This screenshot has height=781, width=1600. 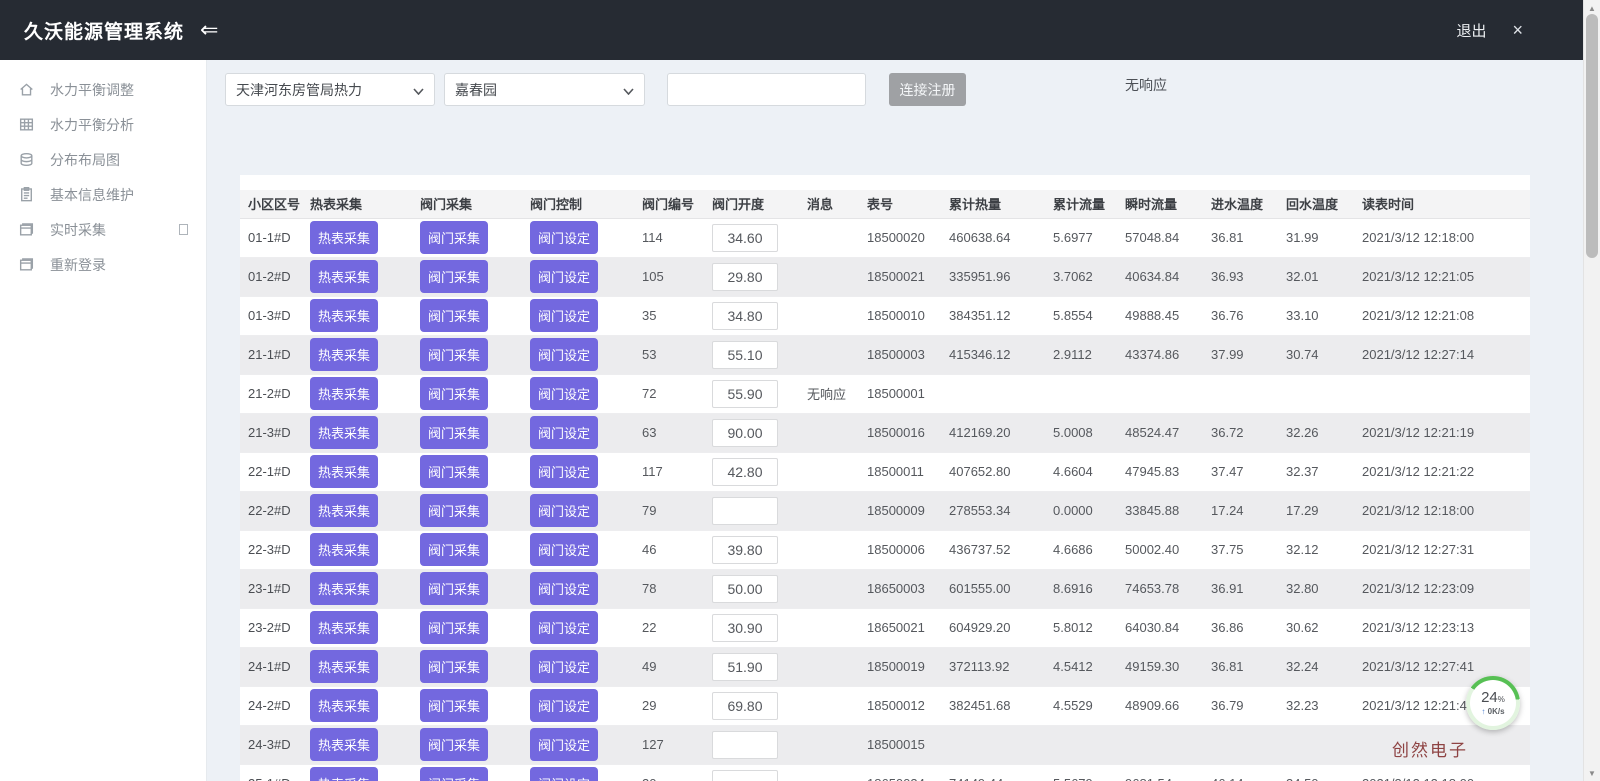 What do you see at coordinates (103, 89) in the screenshot?
I see `sidebar-item-hydraulic-balance-adjust: 水力平衡调整` at bounding box center [103, 89].